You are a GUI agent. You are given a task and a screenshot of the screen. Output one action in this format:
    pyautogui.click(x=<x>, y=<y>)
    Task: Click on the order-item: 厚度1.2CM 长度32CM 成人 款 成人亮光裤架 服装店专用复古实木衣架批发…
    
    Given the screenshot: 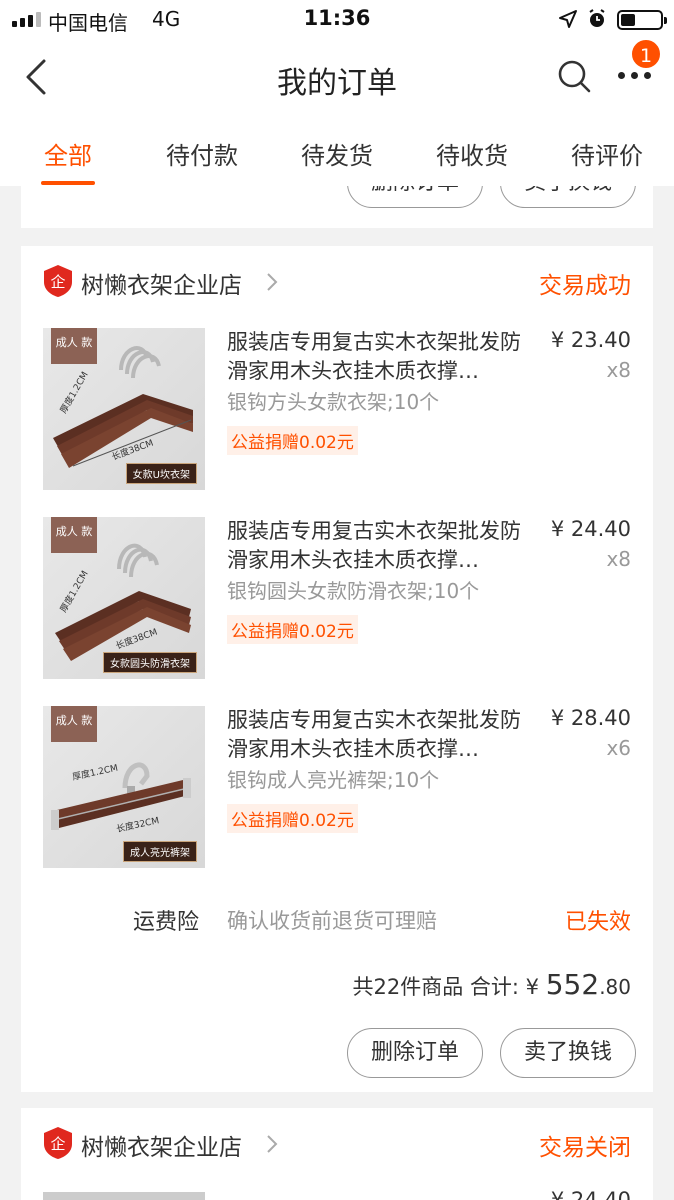 What is the action you would take?
    pyautogui.click(x=337, y=788)
    